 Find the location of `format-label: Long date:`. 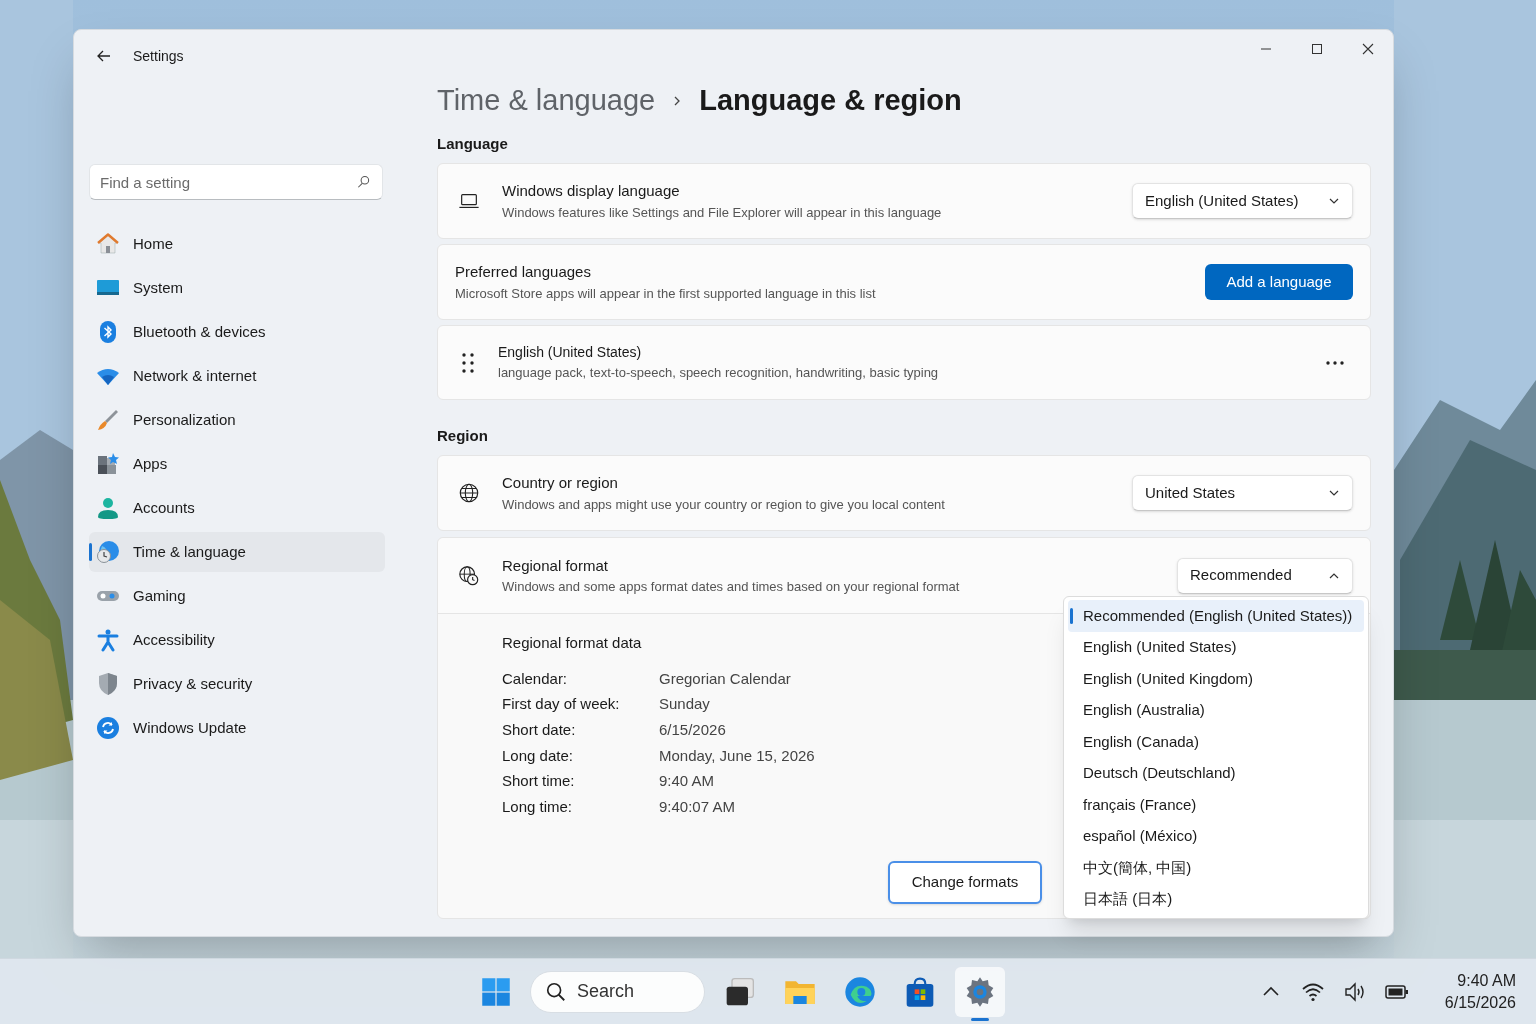

format-label: Long date: is located at coordinates (538, 755).